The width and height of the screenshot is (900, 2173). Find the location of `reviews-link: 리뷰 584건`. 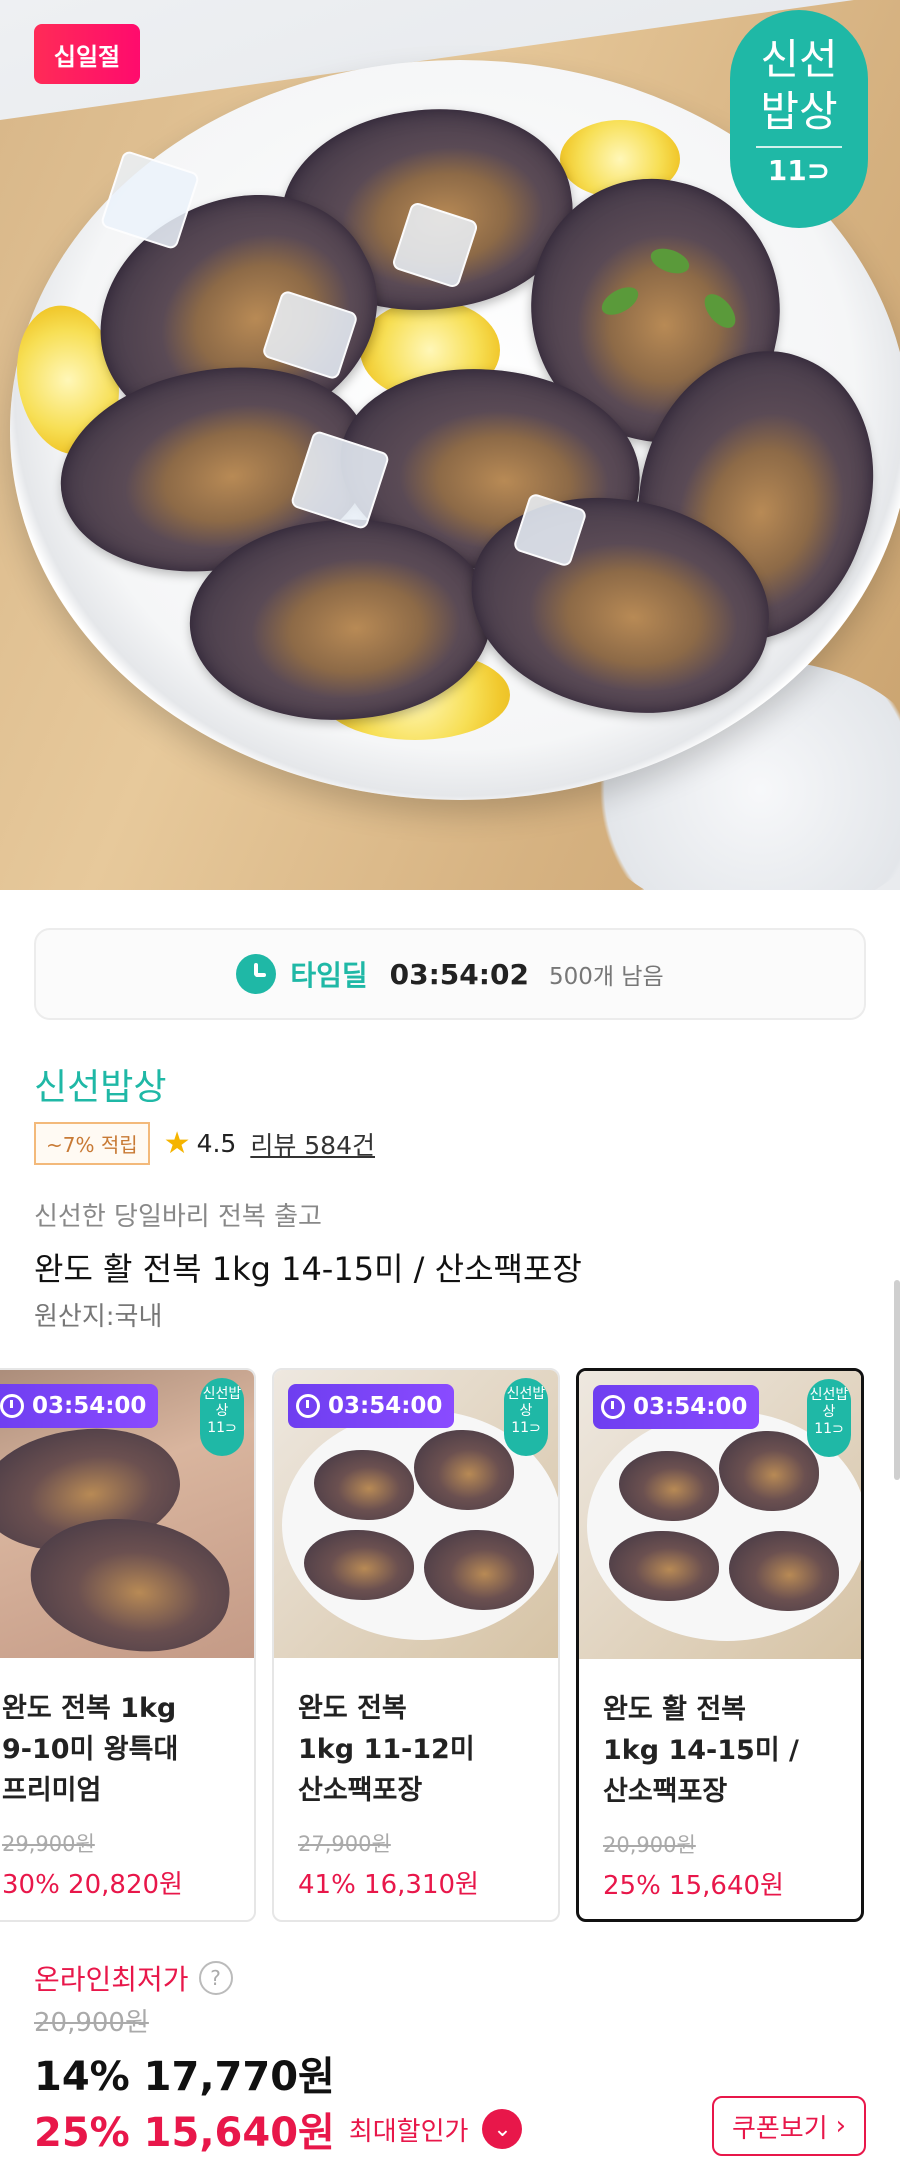

reviews-link: 리뷰 584건 is located at coordinates (312, 1144).